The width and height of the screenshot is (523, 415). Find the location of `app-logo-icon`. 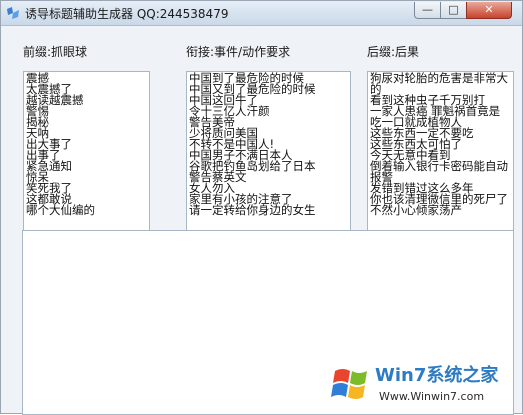

app-logo-icon is located at coordinates (13, 13).